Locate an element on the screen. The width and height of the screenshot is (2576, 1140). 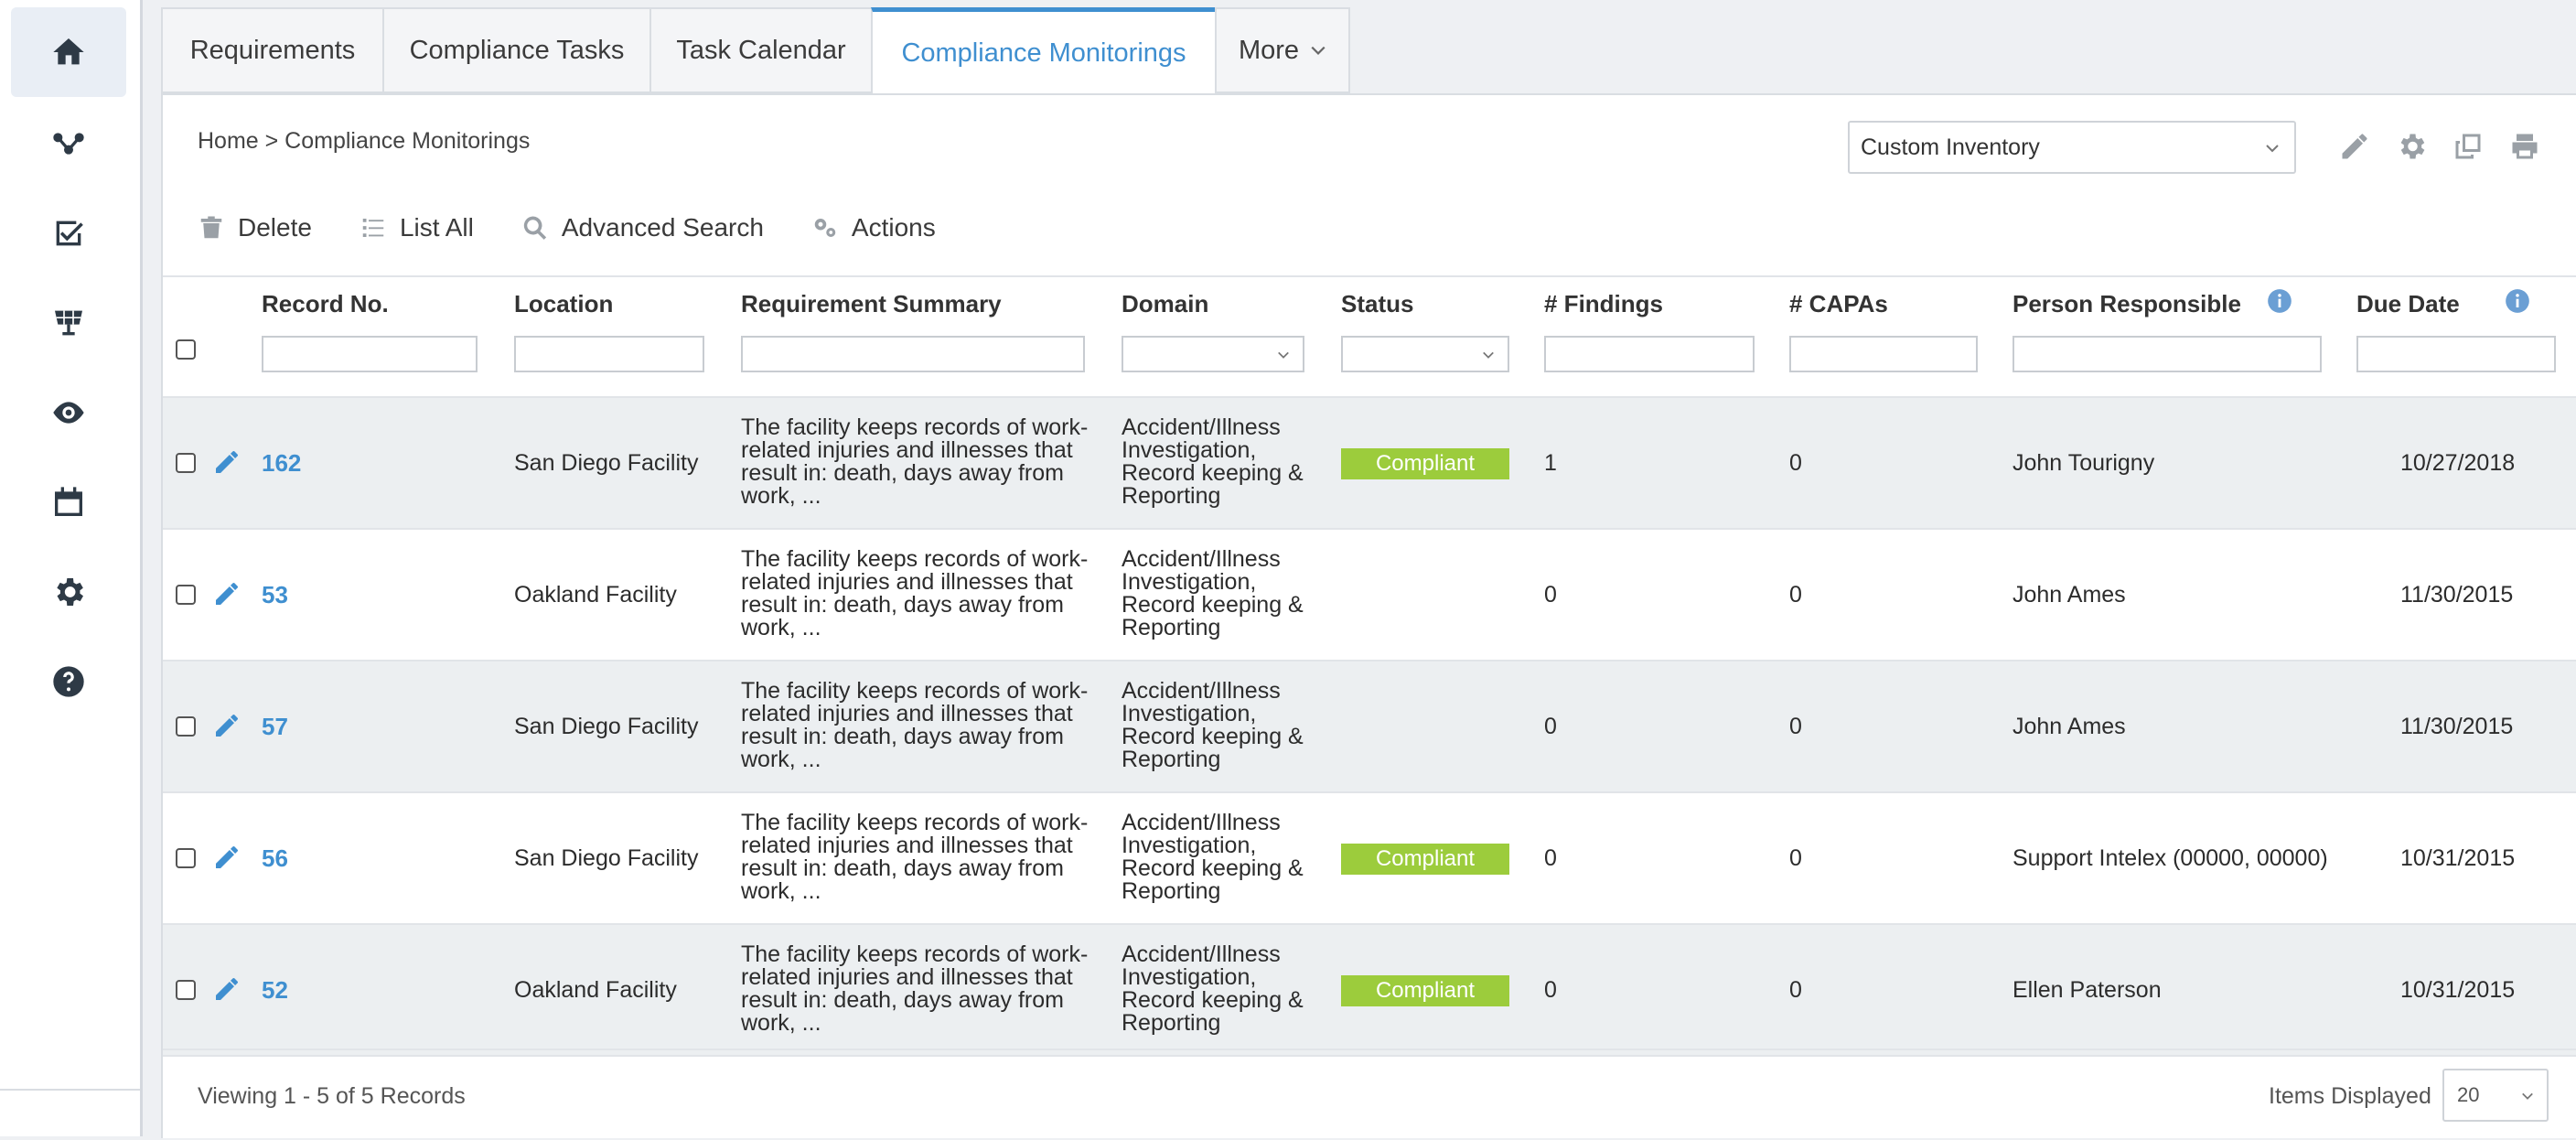
advanced-search-label: Advanced Search is located at coordinates (662, 227).